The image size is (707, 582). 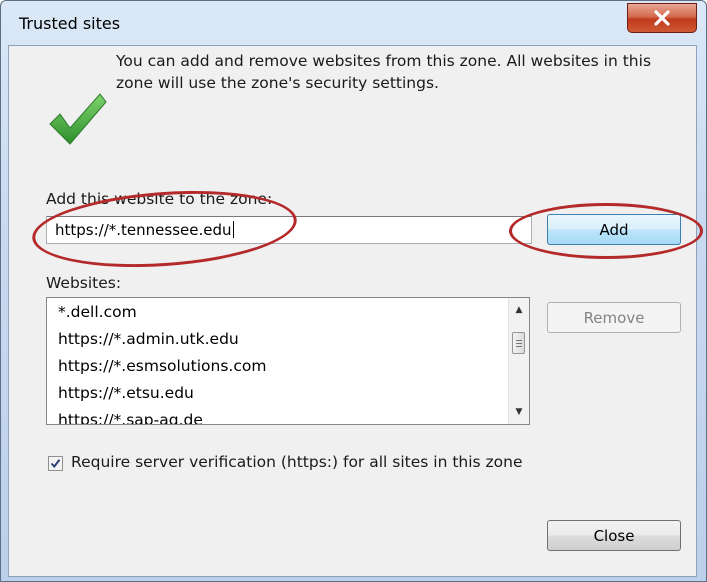 I want to click on check-icon, so click(x=78, y=119).